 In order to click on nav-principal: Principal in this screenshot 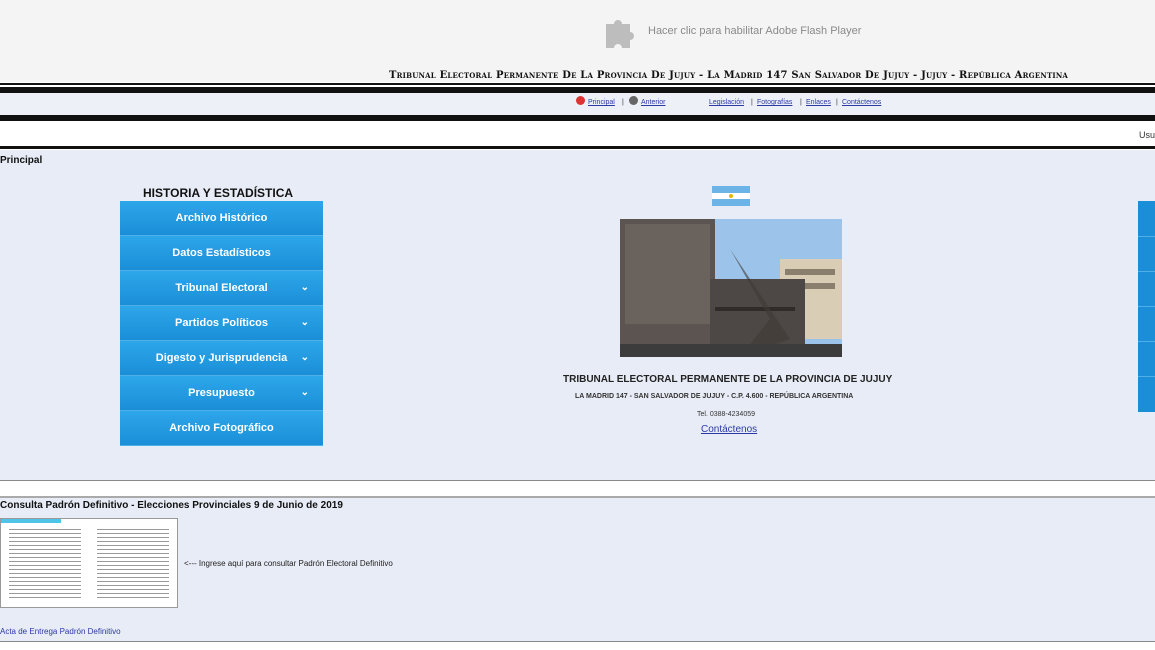, I will do `click(601, 102)`.